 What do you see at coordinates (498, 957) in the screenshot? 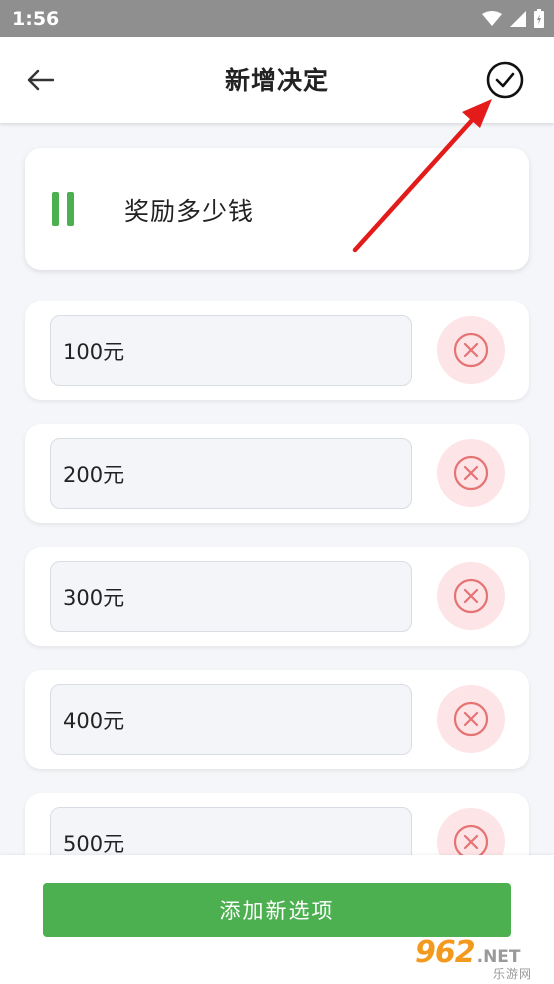
I see `watermark-suffix: .NET` at bounding box center [498, 957].